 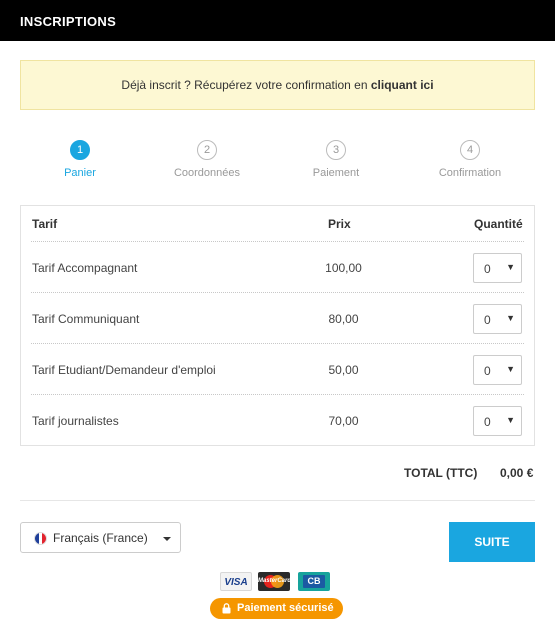 I want to click on step-label: Coordonnées, so click(x=207, y=173).